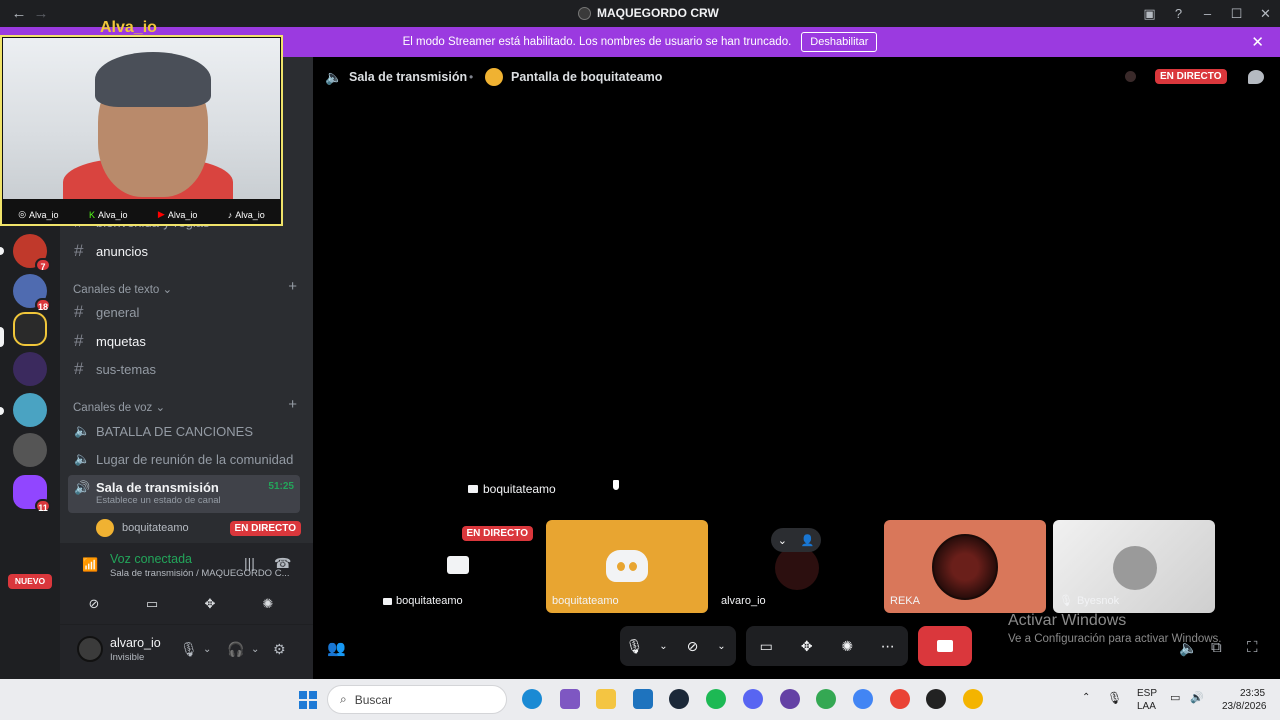 The width and height of the screenshot is (1280, 720). I want to click on language-top: ESP, so click(1147, 693).